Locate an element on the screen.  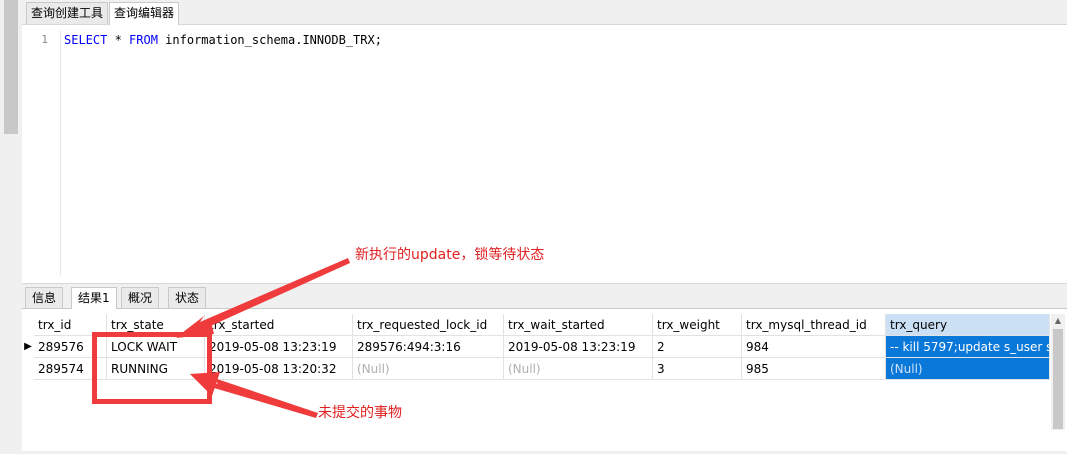
grid-vertical-scrollbar: ▲ is located at coordinates (1058, 372).